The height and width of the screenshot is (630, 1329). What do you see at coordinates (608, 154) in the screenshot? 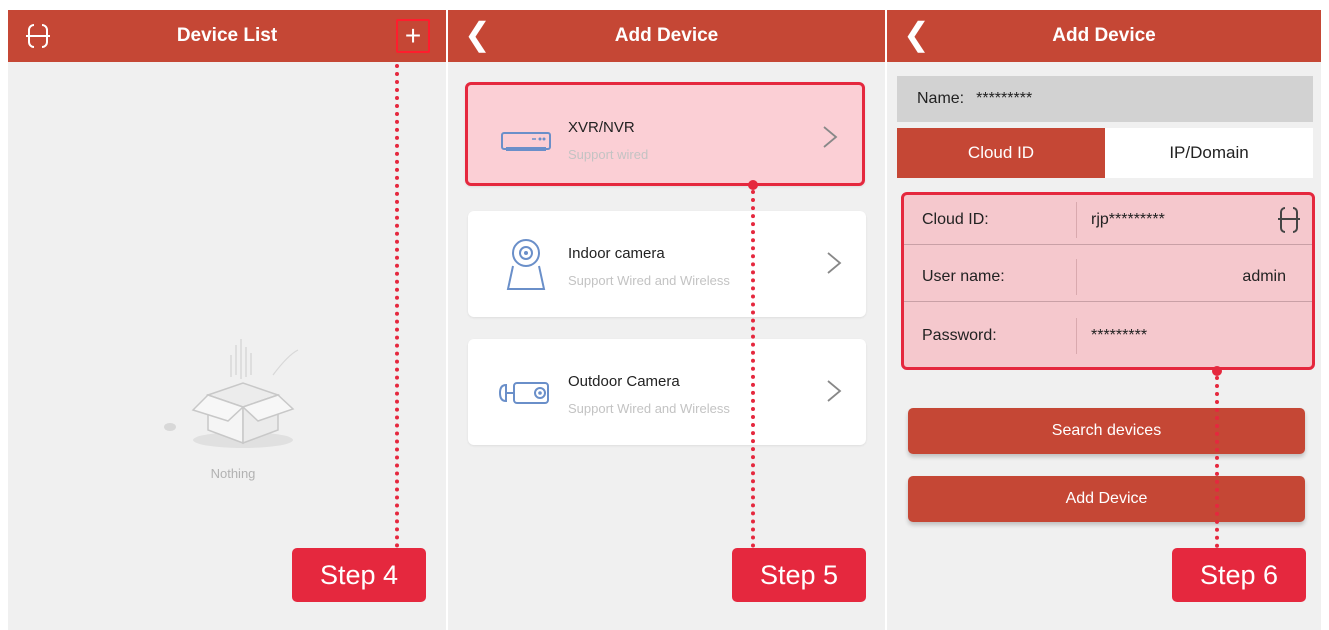
I see `device-type-description: Support wired` at bounding box center [608, 154].